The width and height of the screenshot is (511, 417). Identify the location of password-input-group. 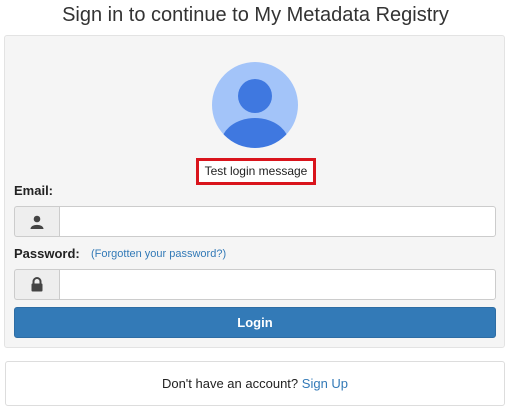
(255, 284).